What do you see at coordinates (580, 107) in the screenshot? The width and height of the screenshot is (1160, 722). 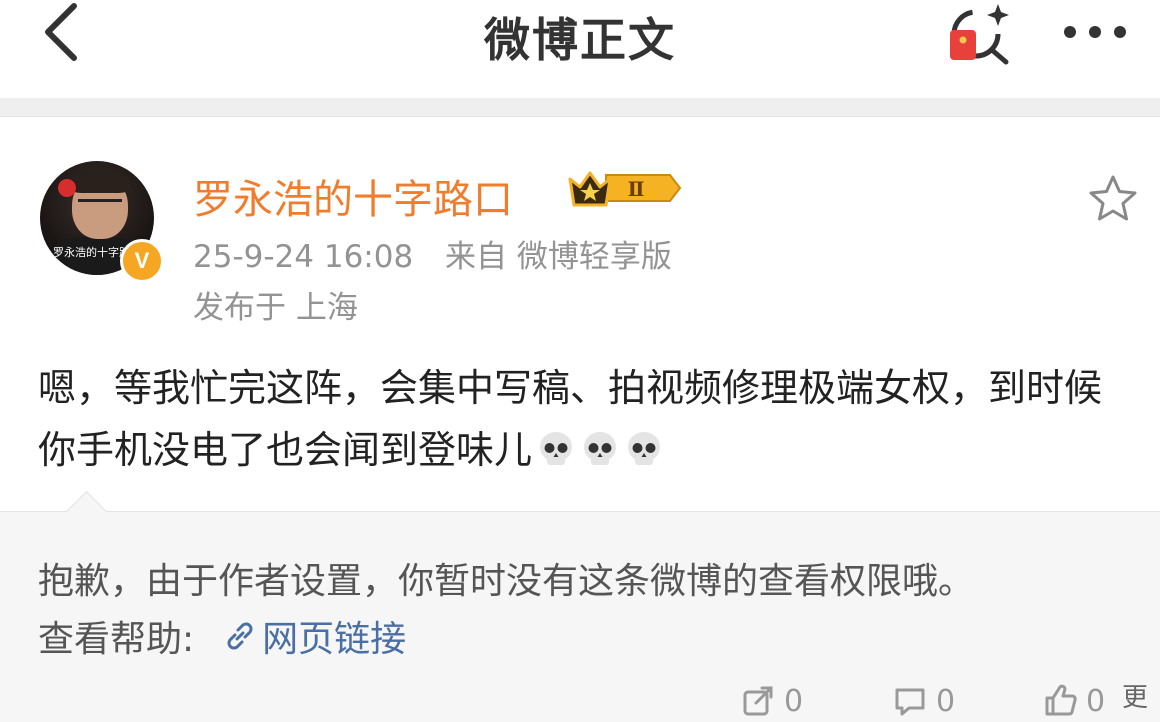 I see `section-divider` at bounding box center [580, 107].